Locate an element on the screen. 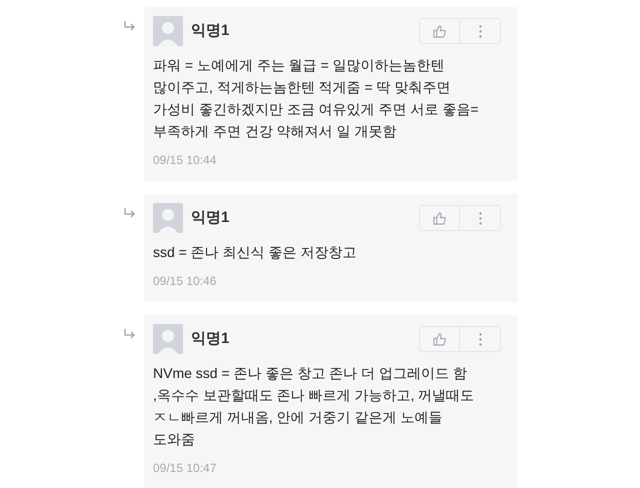 Image resolution: width=640 pixels, height=488 pixels. comment-time: 09/15 10:46 is located at coordinates (185, 281).